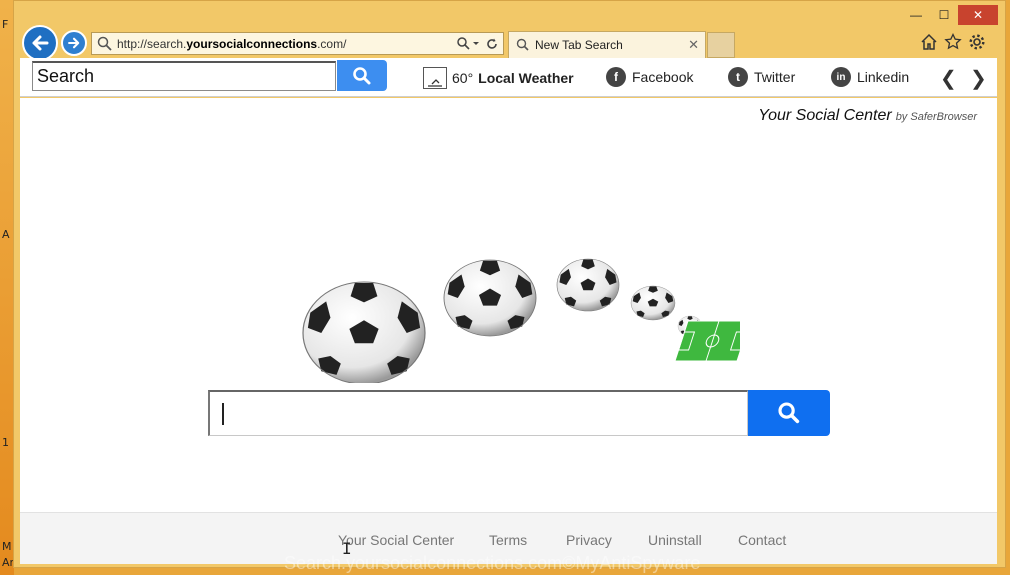 Image resolution: width=1010 pixels, height=575 pixels. I want to click on brand-logo: Your Social Center by SaferBrowser, so click(867, 116).